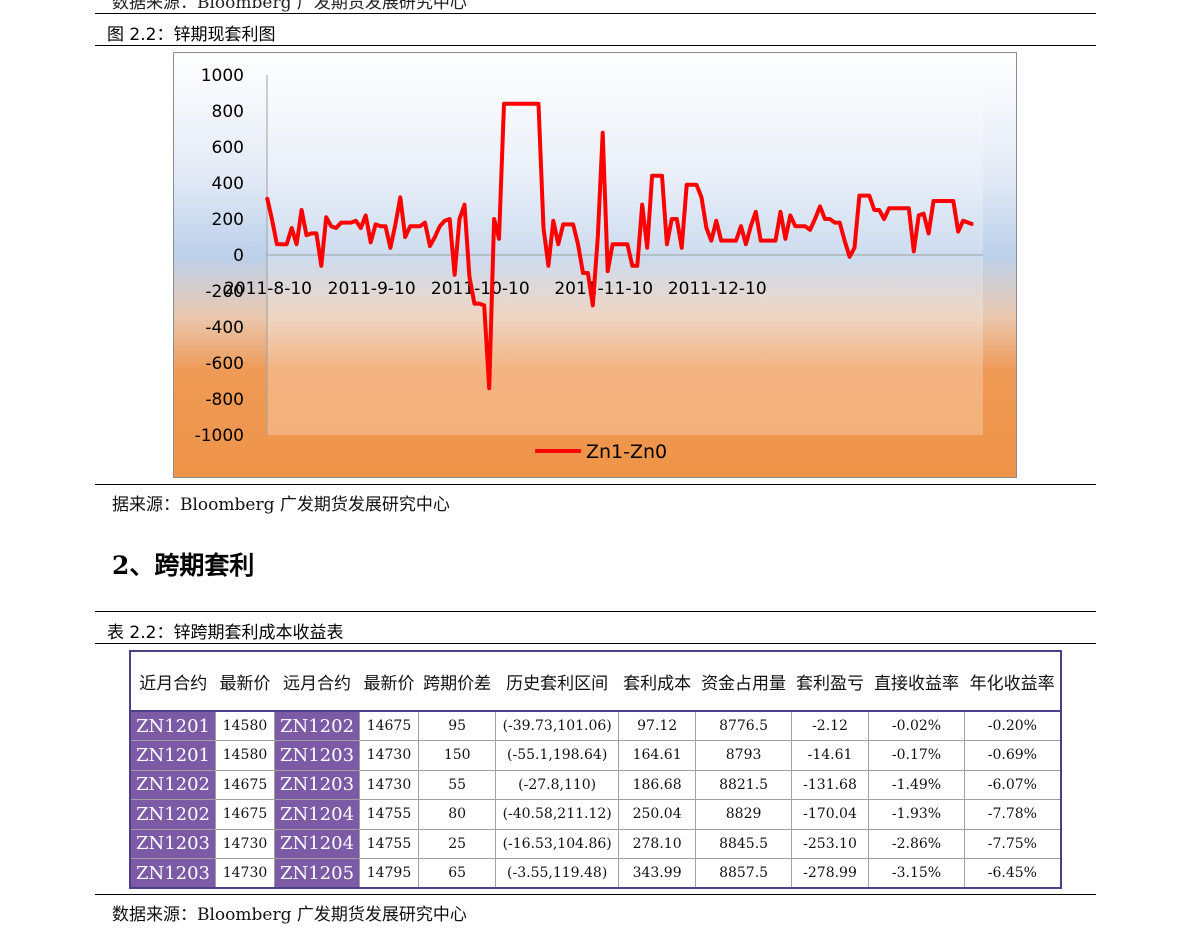 This screenshot has height=944, width=1191. Describe the element at coordinates (743, 873) in the screenshot. I see `table-cell: 8857.5` at that location.